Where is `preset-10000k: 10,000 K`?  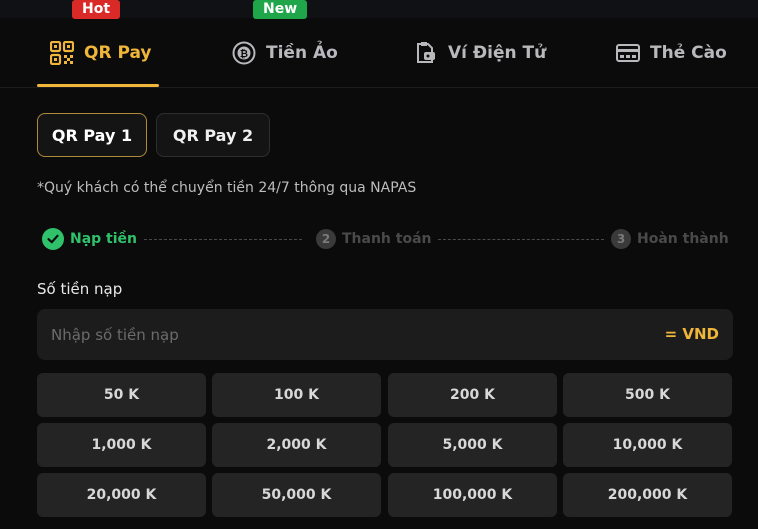 preset-10000k: 10,000 K is located at coordinates (647, 445).